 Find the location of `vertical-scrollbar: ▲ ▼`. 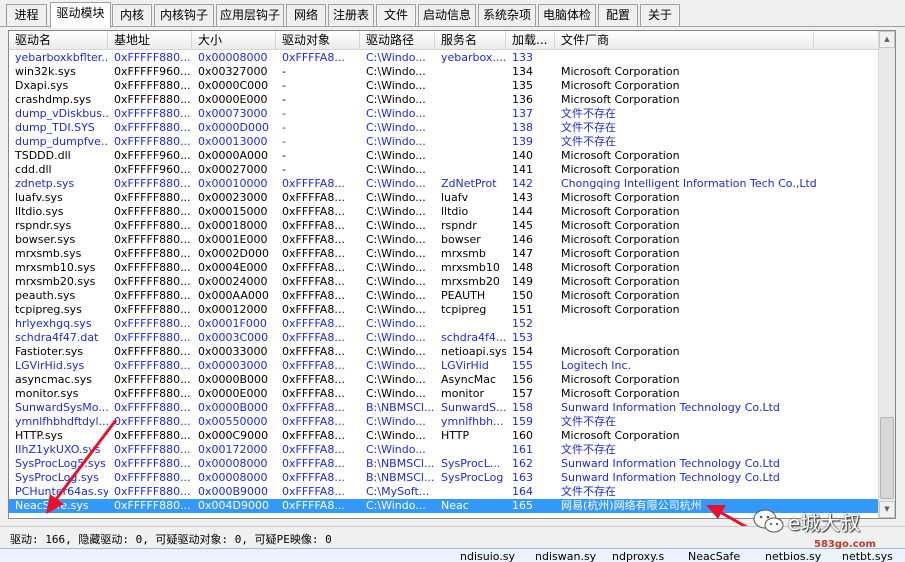

vertical-scrollbar: ▲ ▼ is located at coordinates (886, 274).